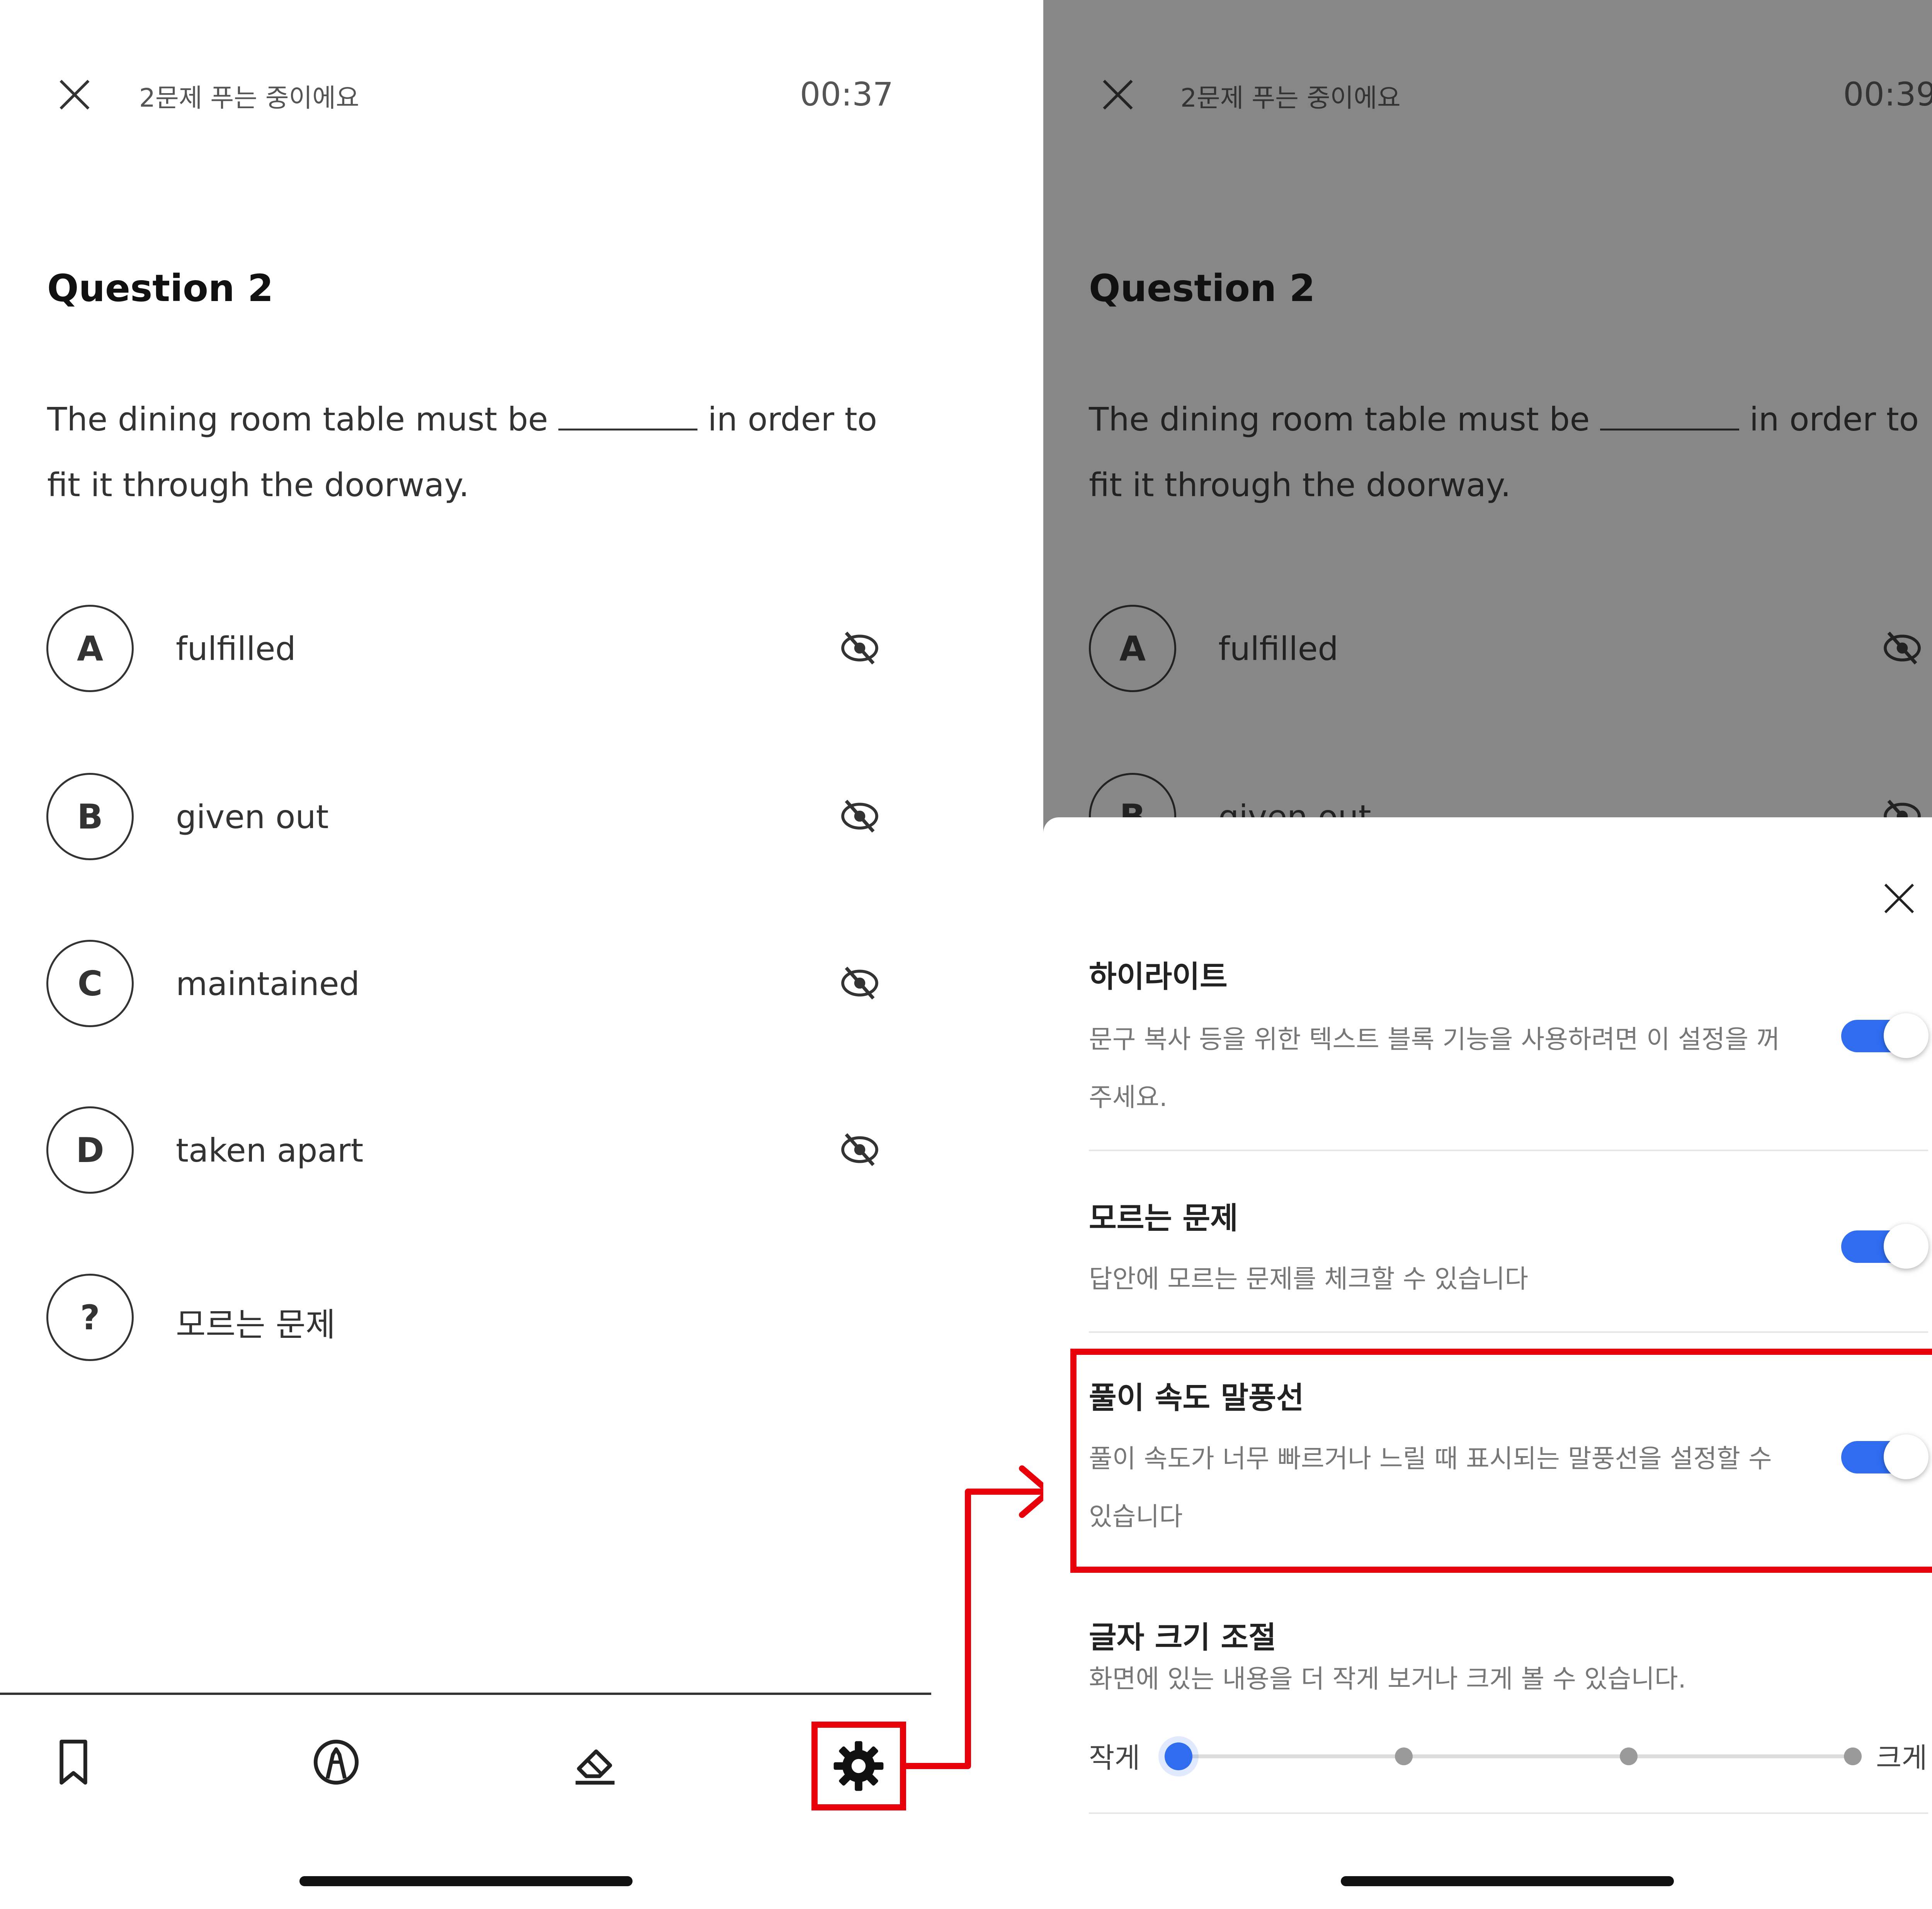 The image size is (1932, 1909). I want to click on setting-desc-unknown: 답안에 모르는 문제를 체크할 수 있습니다, so click(1309, 1279).